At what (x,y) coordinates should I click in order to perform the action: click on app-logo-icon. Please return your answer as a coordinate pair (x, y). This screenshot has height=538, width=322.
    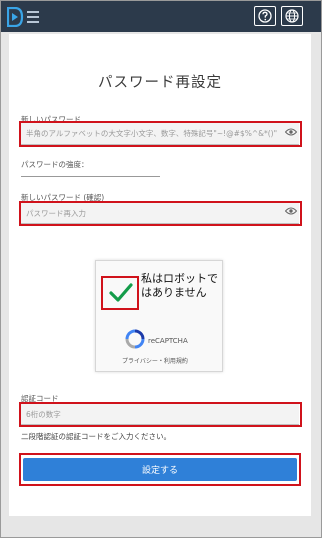
    Looking at the image, I should click on (25, 17).